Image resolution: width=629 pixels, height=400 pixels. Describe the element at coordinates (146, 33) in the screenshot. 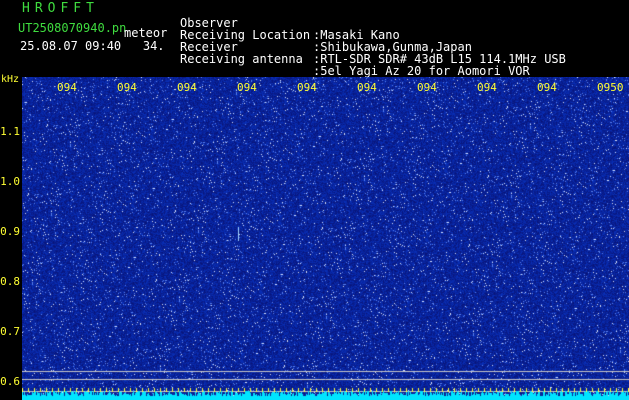

I see `file-name-suffix: meteor` at that location.